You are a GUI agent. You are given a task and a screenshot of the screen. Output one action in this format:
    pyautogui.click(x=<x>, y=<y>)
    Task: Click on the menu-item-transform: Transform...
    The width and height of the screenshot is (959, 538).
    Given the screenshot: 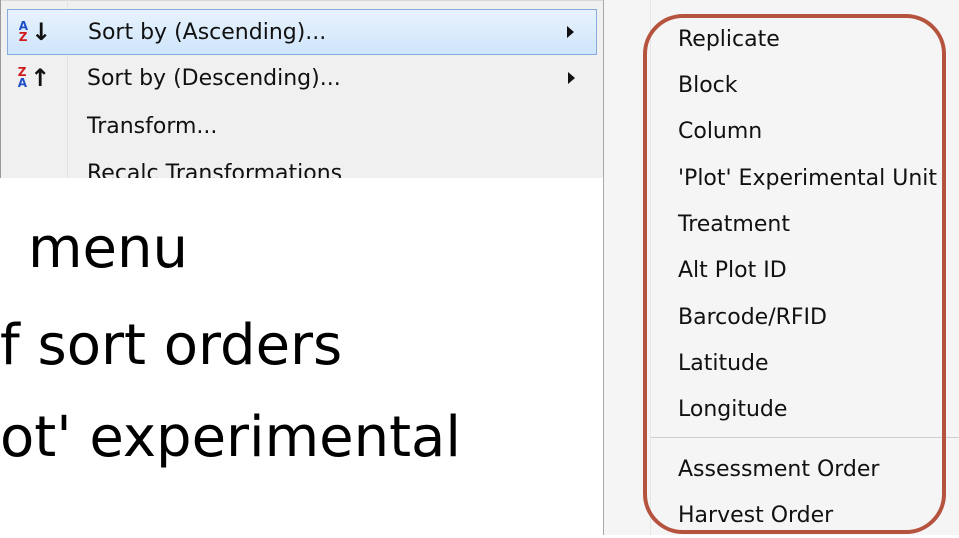 What is the action you would take?
    pyautogui.click(x=302, y=126)
    